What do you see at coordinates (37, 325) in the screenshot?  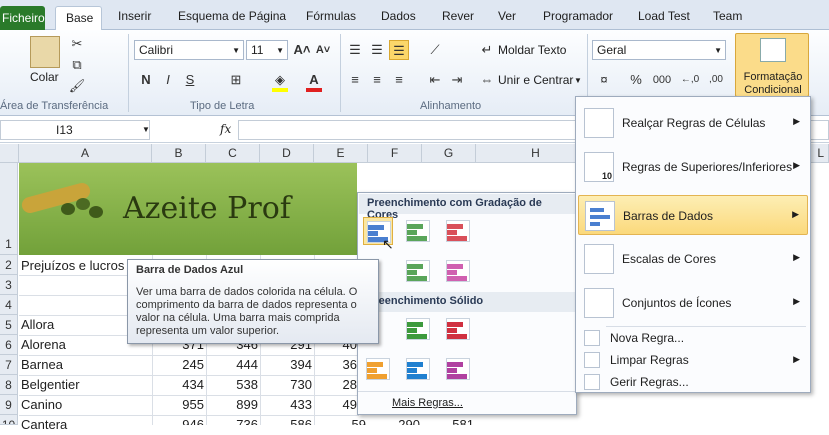 I see `cell-name: Allora` at bounding box center [37, 325].